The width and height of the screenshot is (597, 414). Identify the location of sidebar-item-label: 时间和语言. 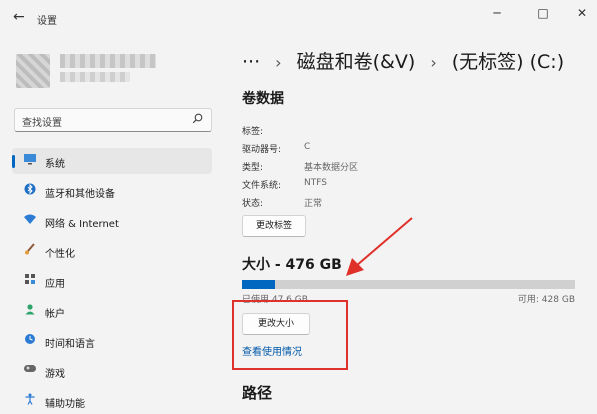
(70, 344).